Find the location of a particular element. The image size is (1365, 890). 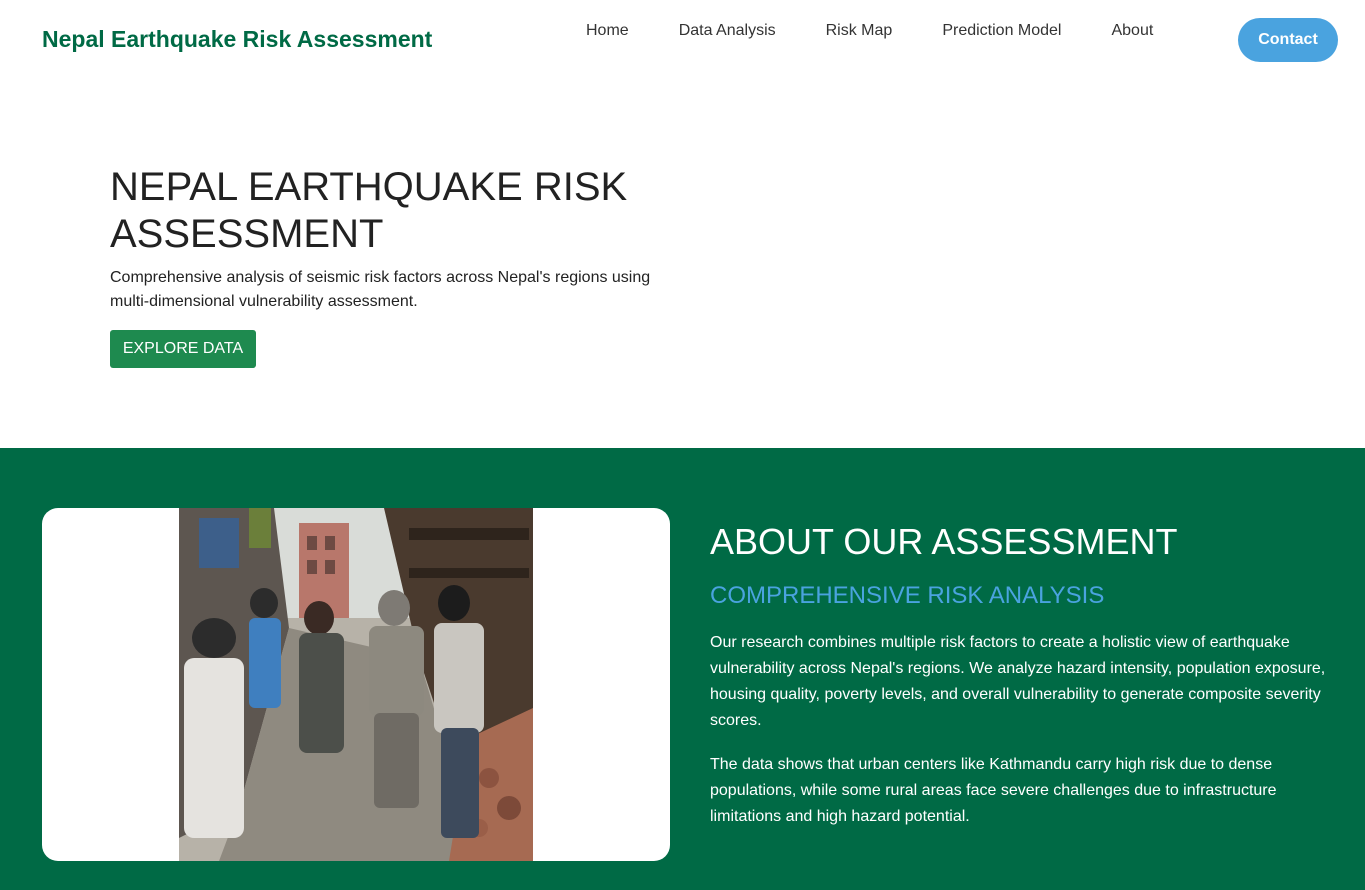

nav-link-data-analysis: Data Analysis is located at coordinates (727, 31).